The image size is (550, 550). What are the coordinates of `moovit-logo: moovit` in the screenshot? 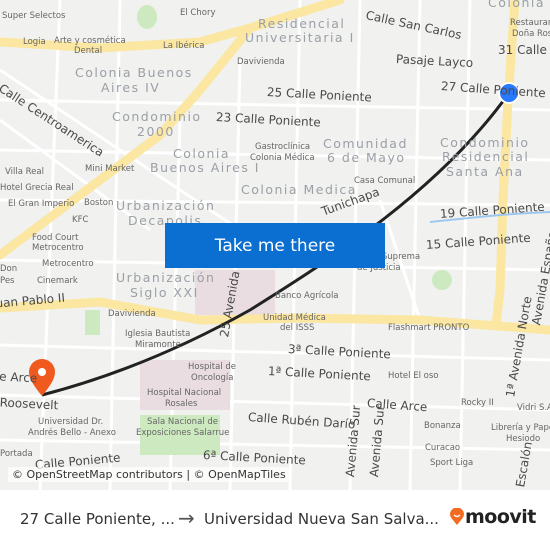 It's located at (492, 517).